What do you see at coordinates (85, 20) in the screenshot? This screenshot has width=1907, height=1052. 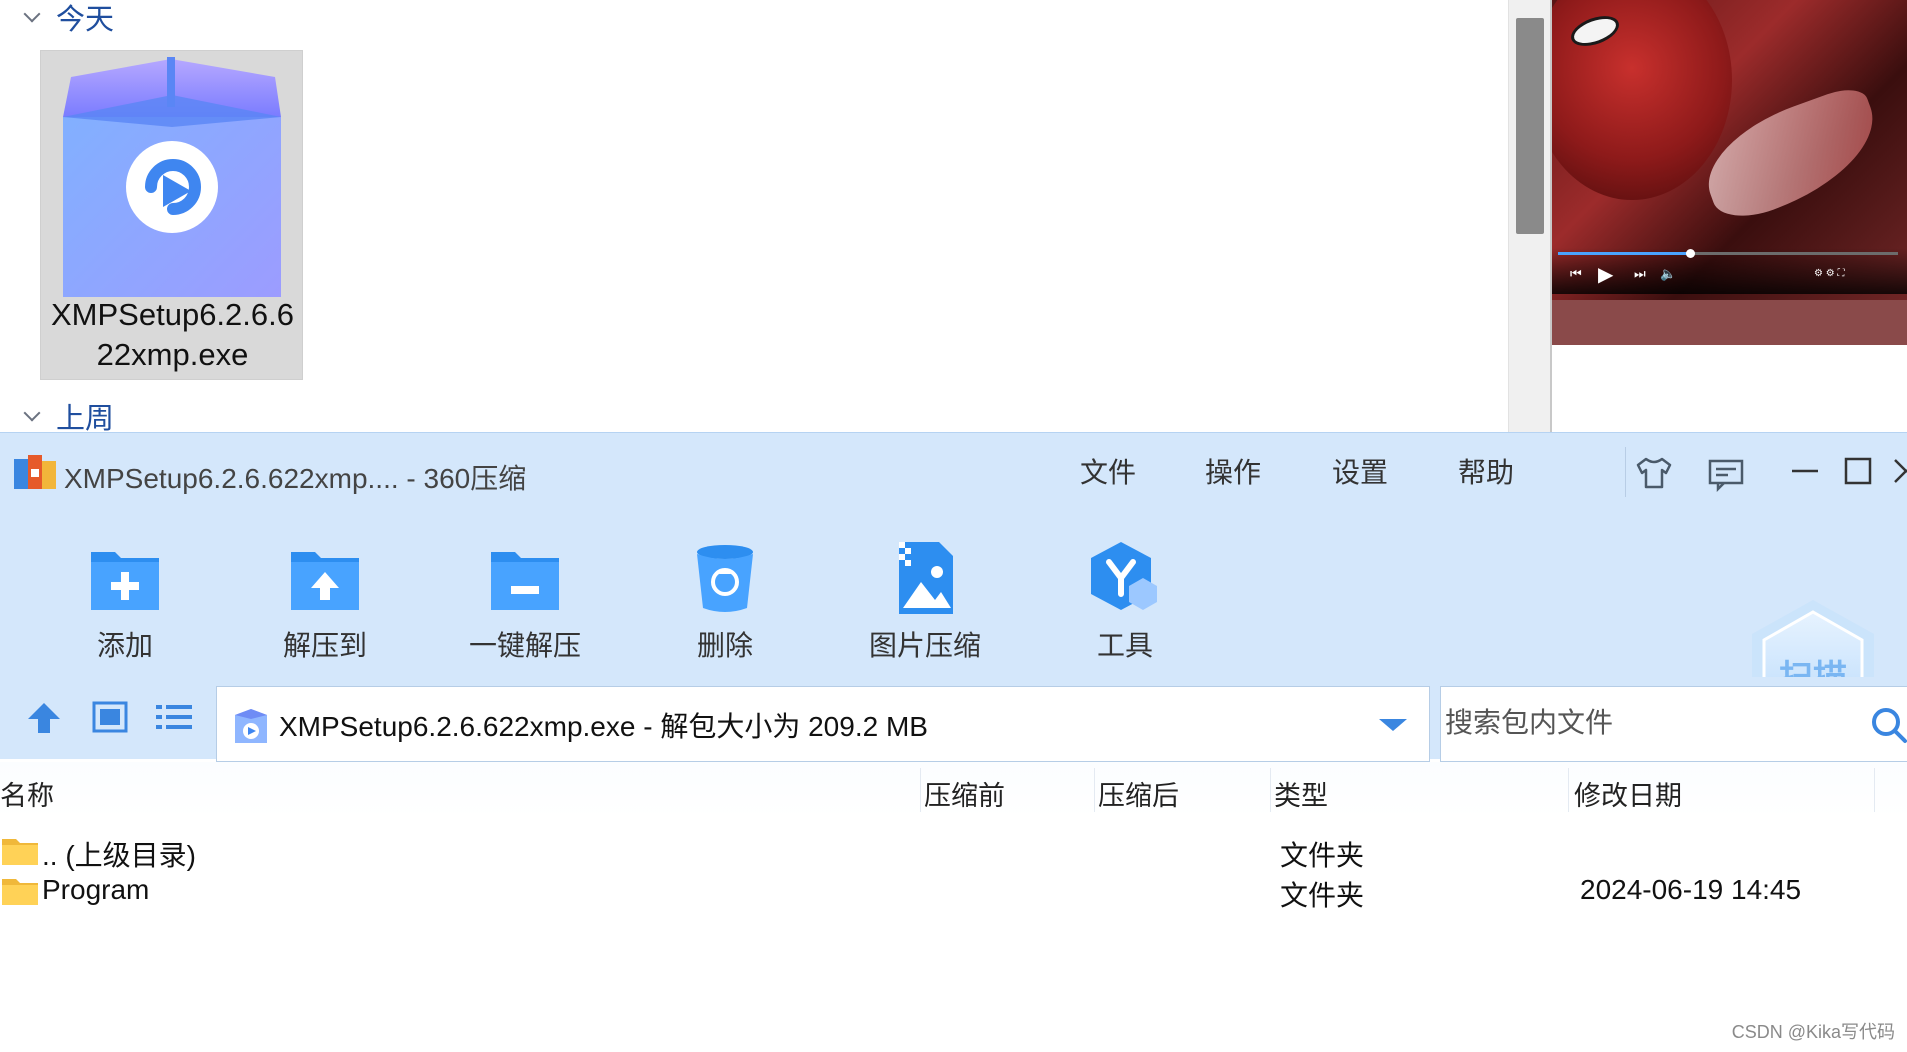 I see `group-header-label: 今天` at bounding box center [85, 20].